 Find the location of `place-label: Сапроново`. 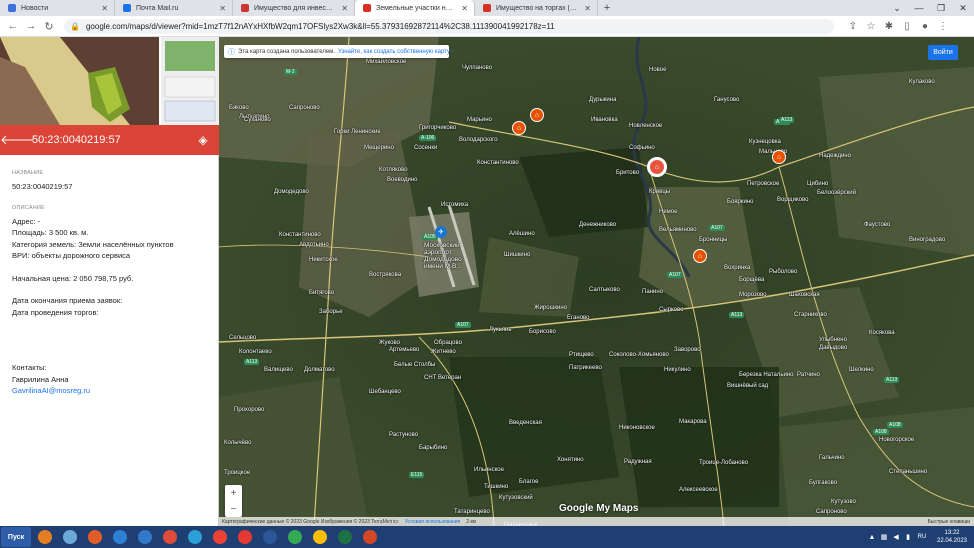

place-label: Сапроново is located at coordinates (304, 108).